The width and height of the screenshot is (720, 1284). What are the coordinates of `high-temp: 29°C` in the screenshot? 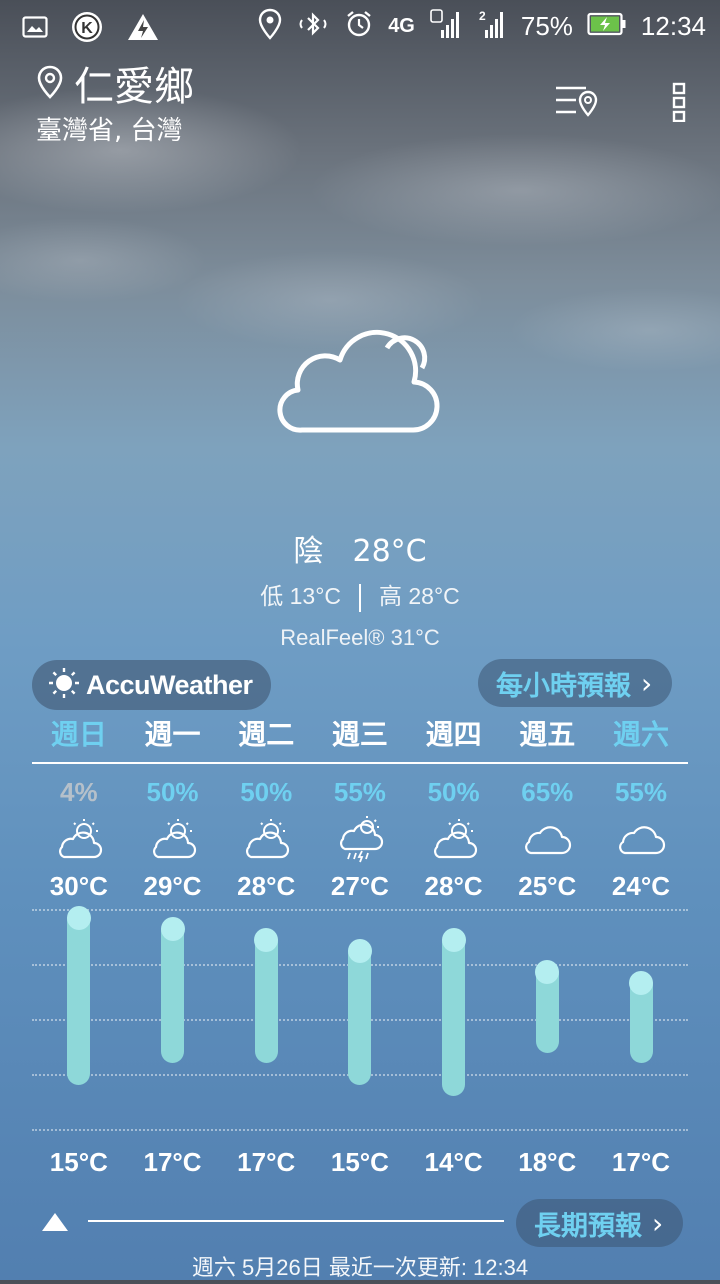 It's located at (172, 886).